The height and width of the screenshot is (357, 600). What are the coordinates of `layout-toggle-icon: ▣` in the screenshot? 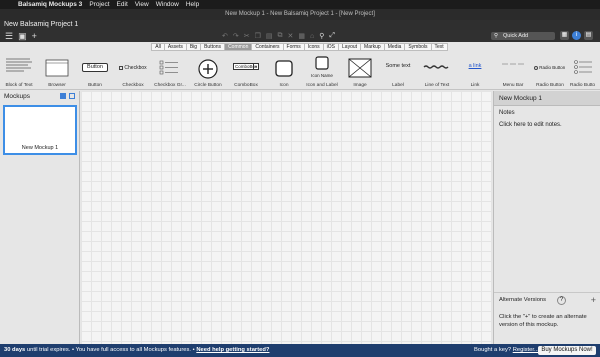 It's located at (22, 36).